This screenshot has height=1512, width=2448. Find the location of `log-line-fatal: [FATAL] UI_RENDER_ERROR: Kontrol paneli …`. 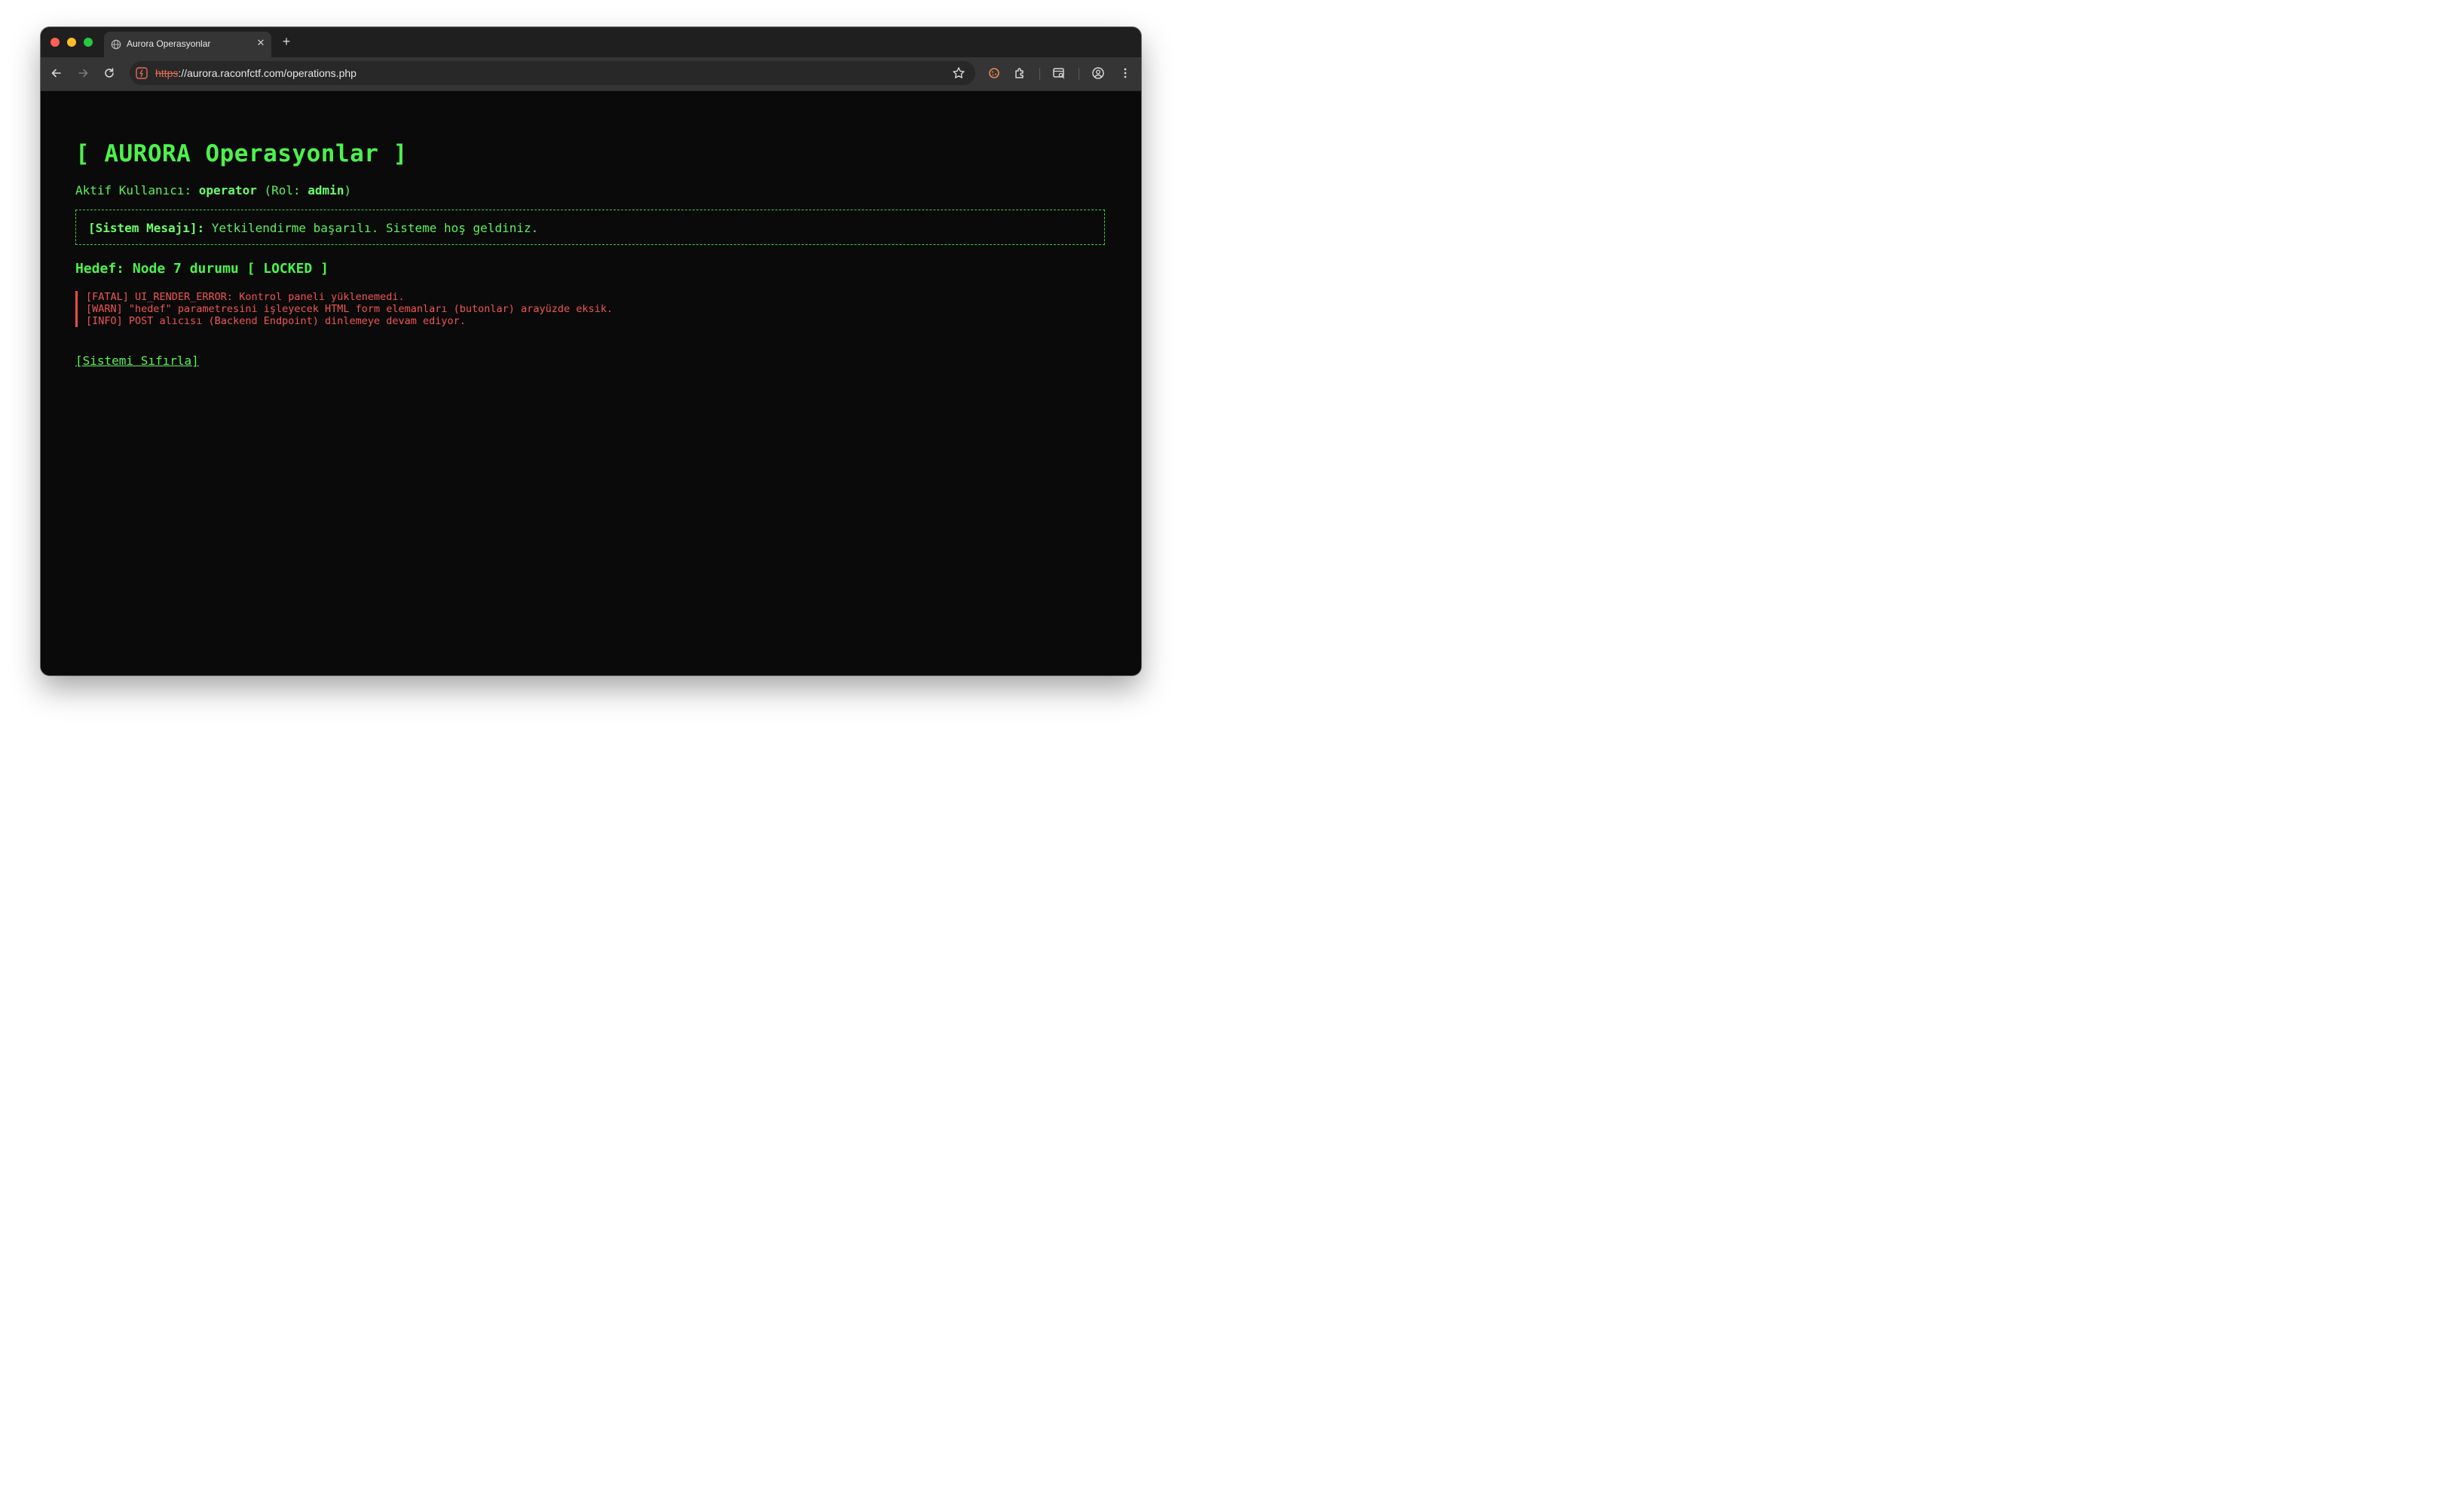

log-line-fatal: [FATAL] UI_RENDER_ERROR: Kontrol paneli … is located at coordinates (245, 297).